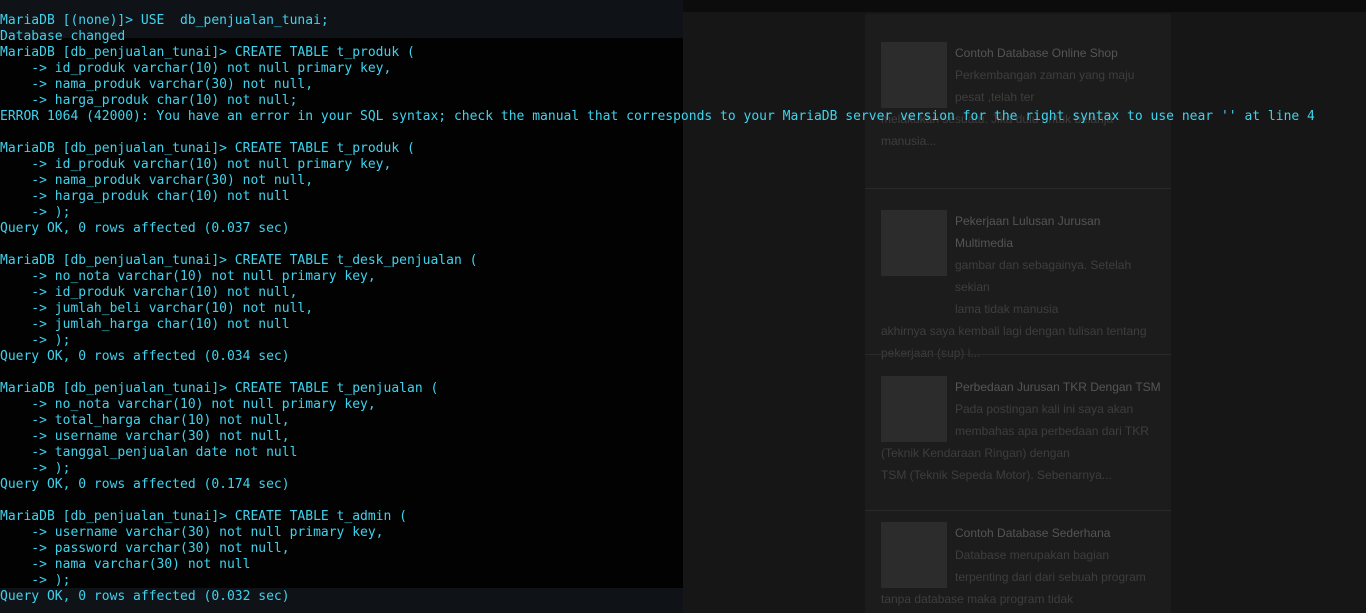 This screenshot has height=613, width=1366. Describe the element at coordinates (145, 484) in the screenshot. I see `terminal-line: Query OK, 0 rows affected (0.174 sec)` at that location.